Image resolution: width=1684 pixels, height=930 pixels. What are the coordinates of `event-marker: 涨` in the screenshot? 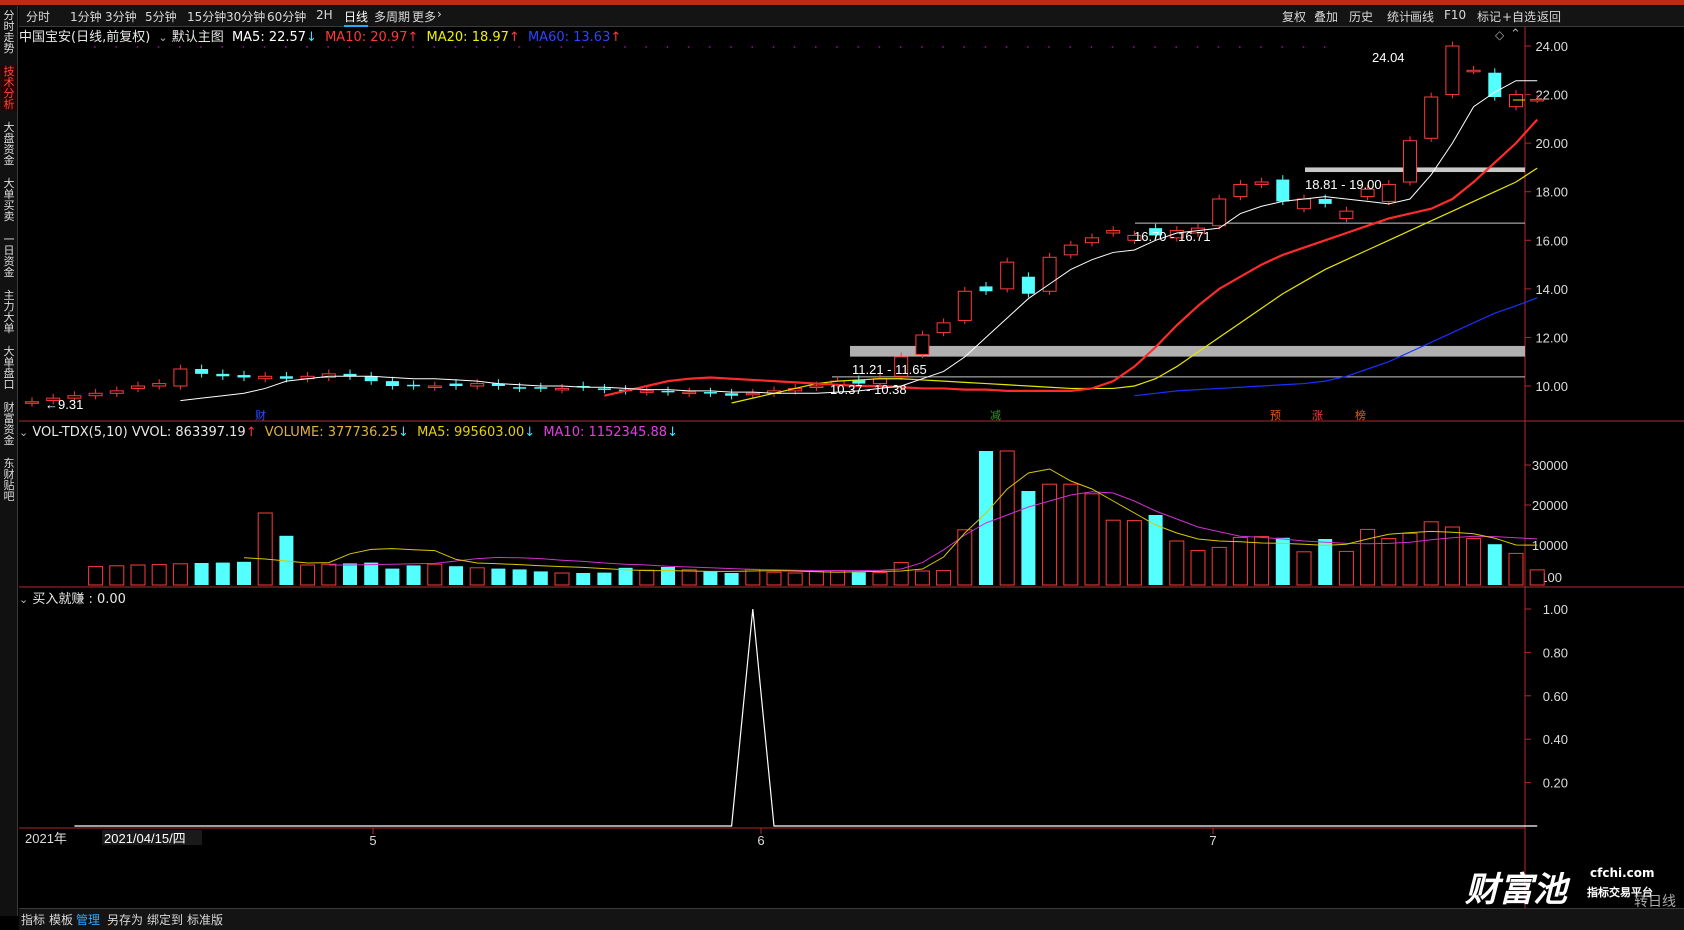 It's located at (1317, 415).